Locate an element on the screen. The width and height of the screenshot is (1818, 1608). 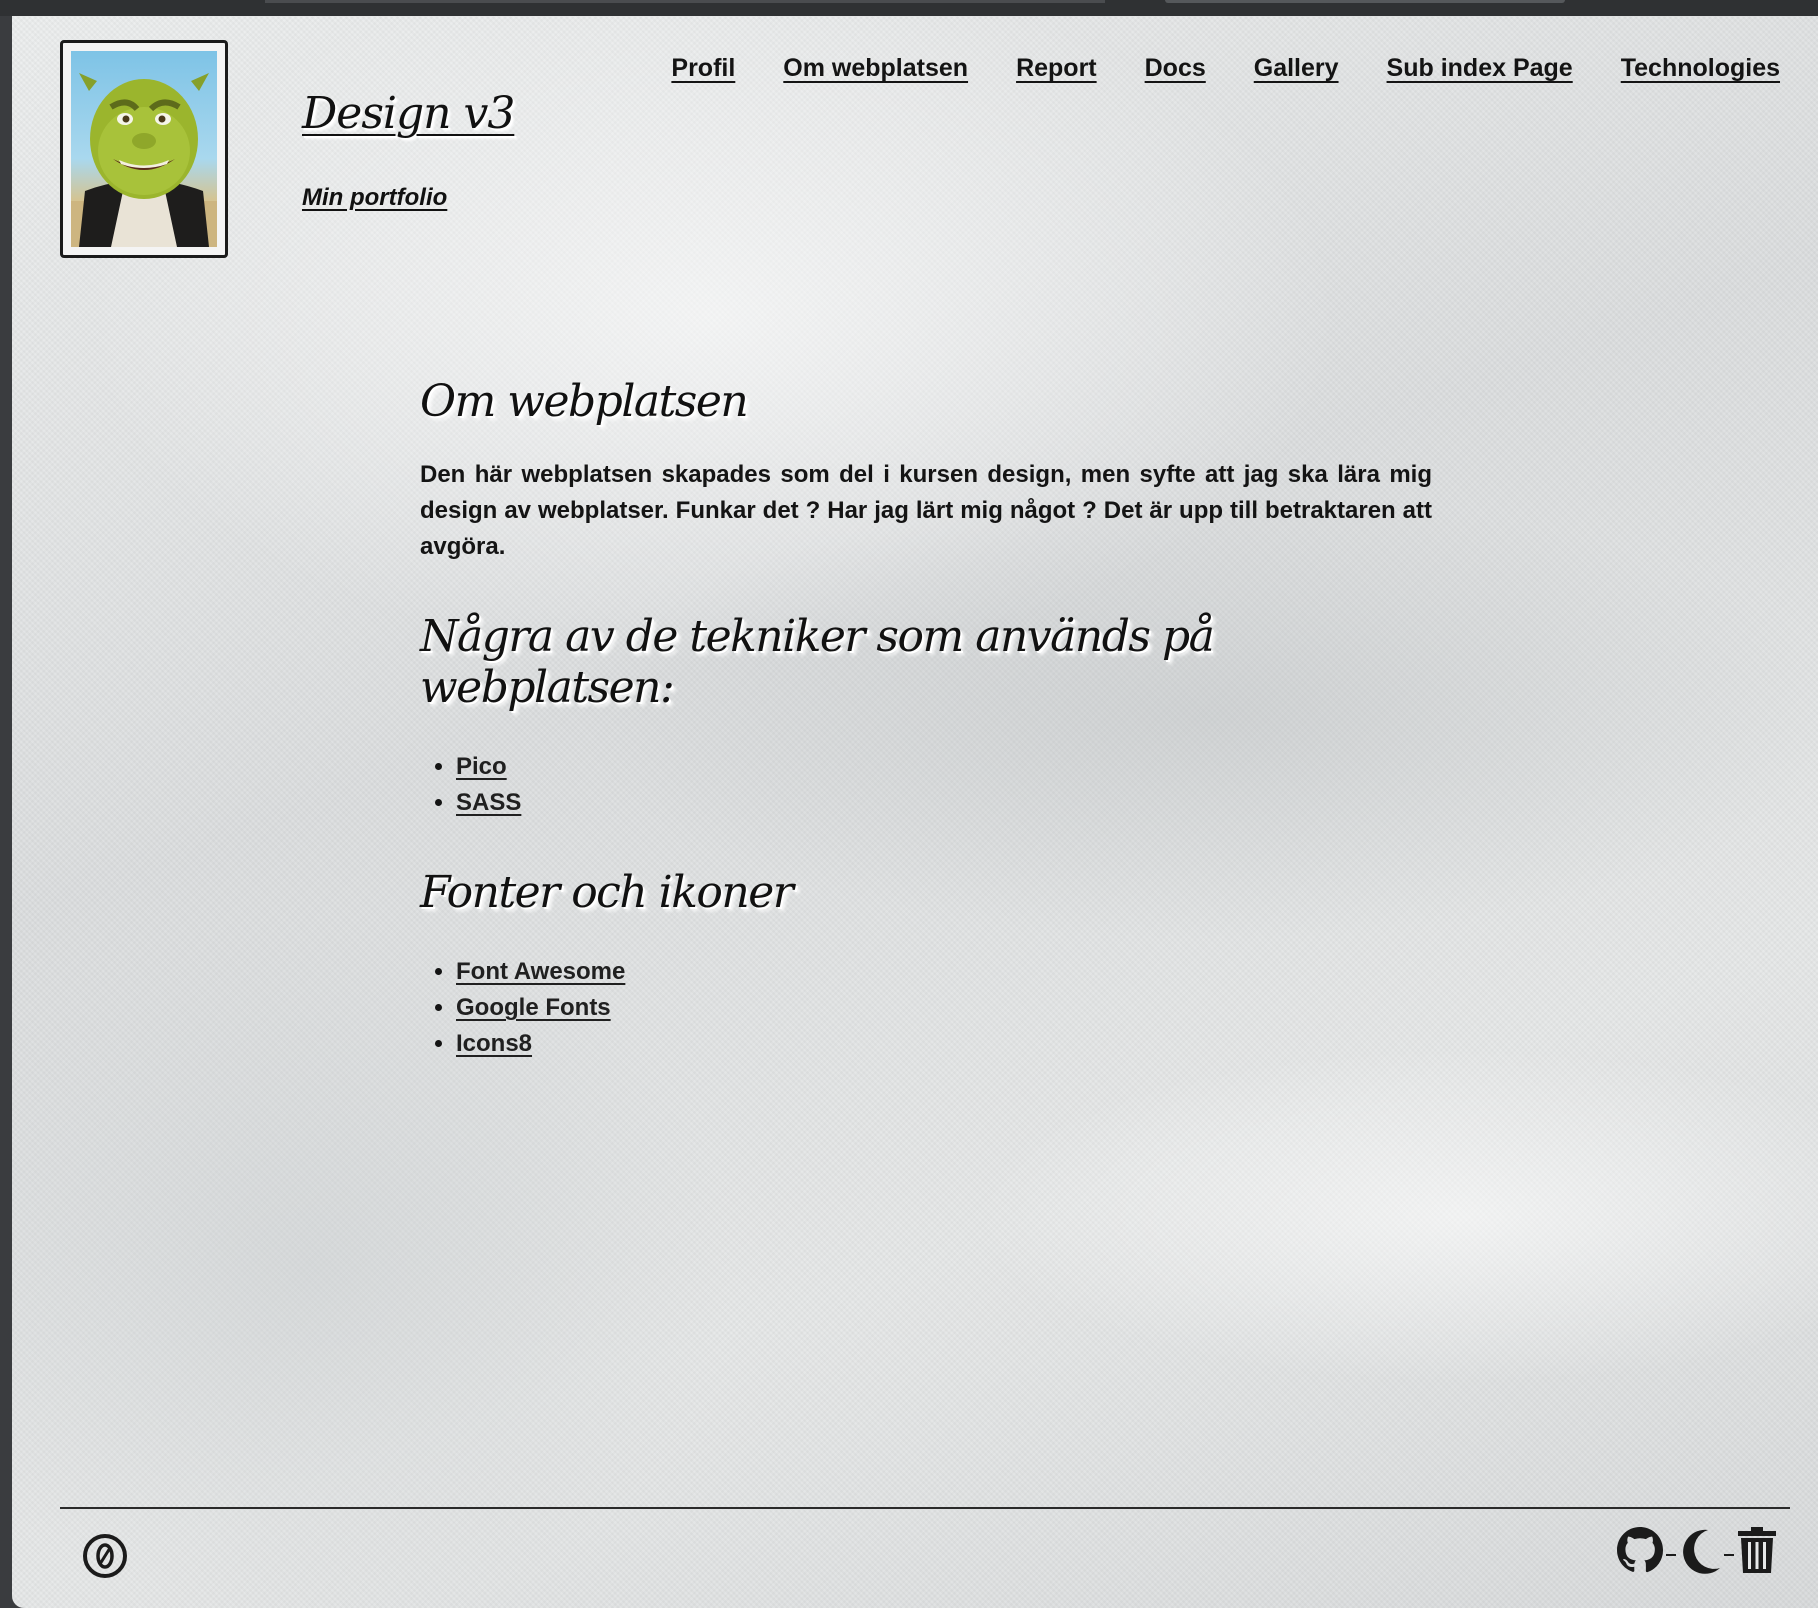
link-icons8: Icons8 is located at coordinates (494, 1043).